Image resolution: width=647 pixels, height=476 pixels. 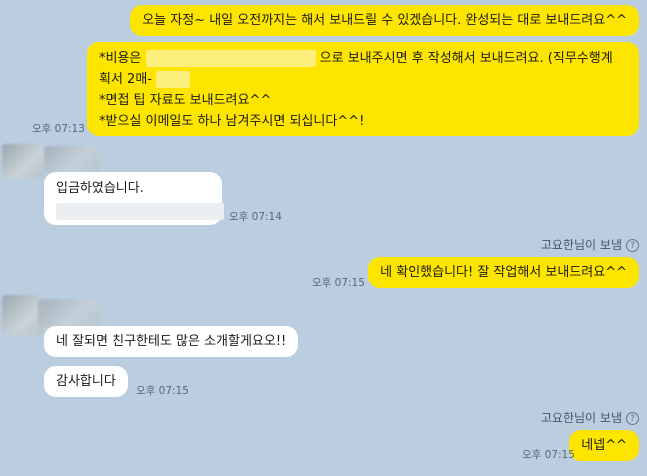 I want to click on message-text: 네 확인했습니다! 잘 작업해서 보내드려요^^, so click(x=503, y=272).